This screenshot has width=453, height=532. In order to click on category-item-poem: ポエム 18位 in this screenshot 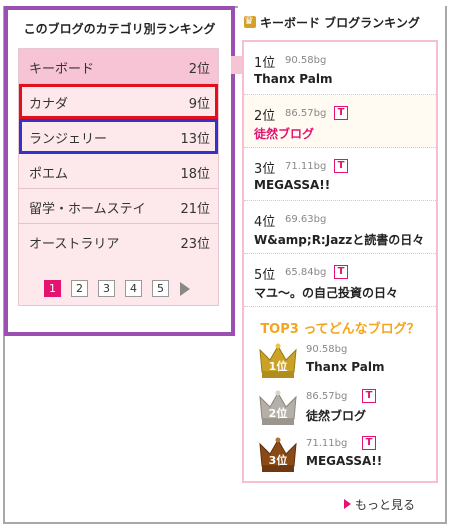, I will do `click(118, 171)`.